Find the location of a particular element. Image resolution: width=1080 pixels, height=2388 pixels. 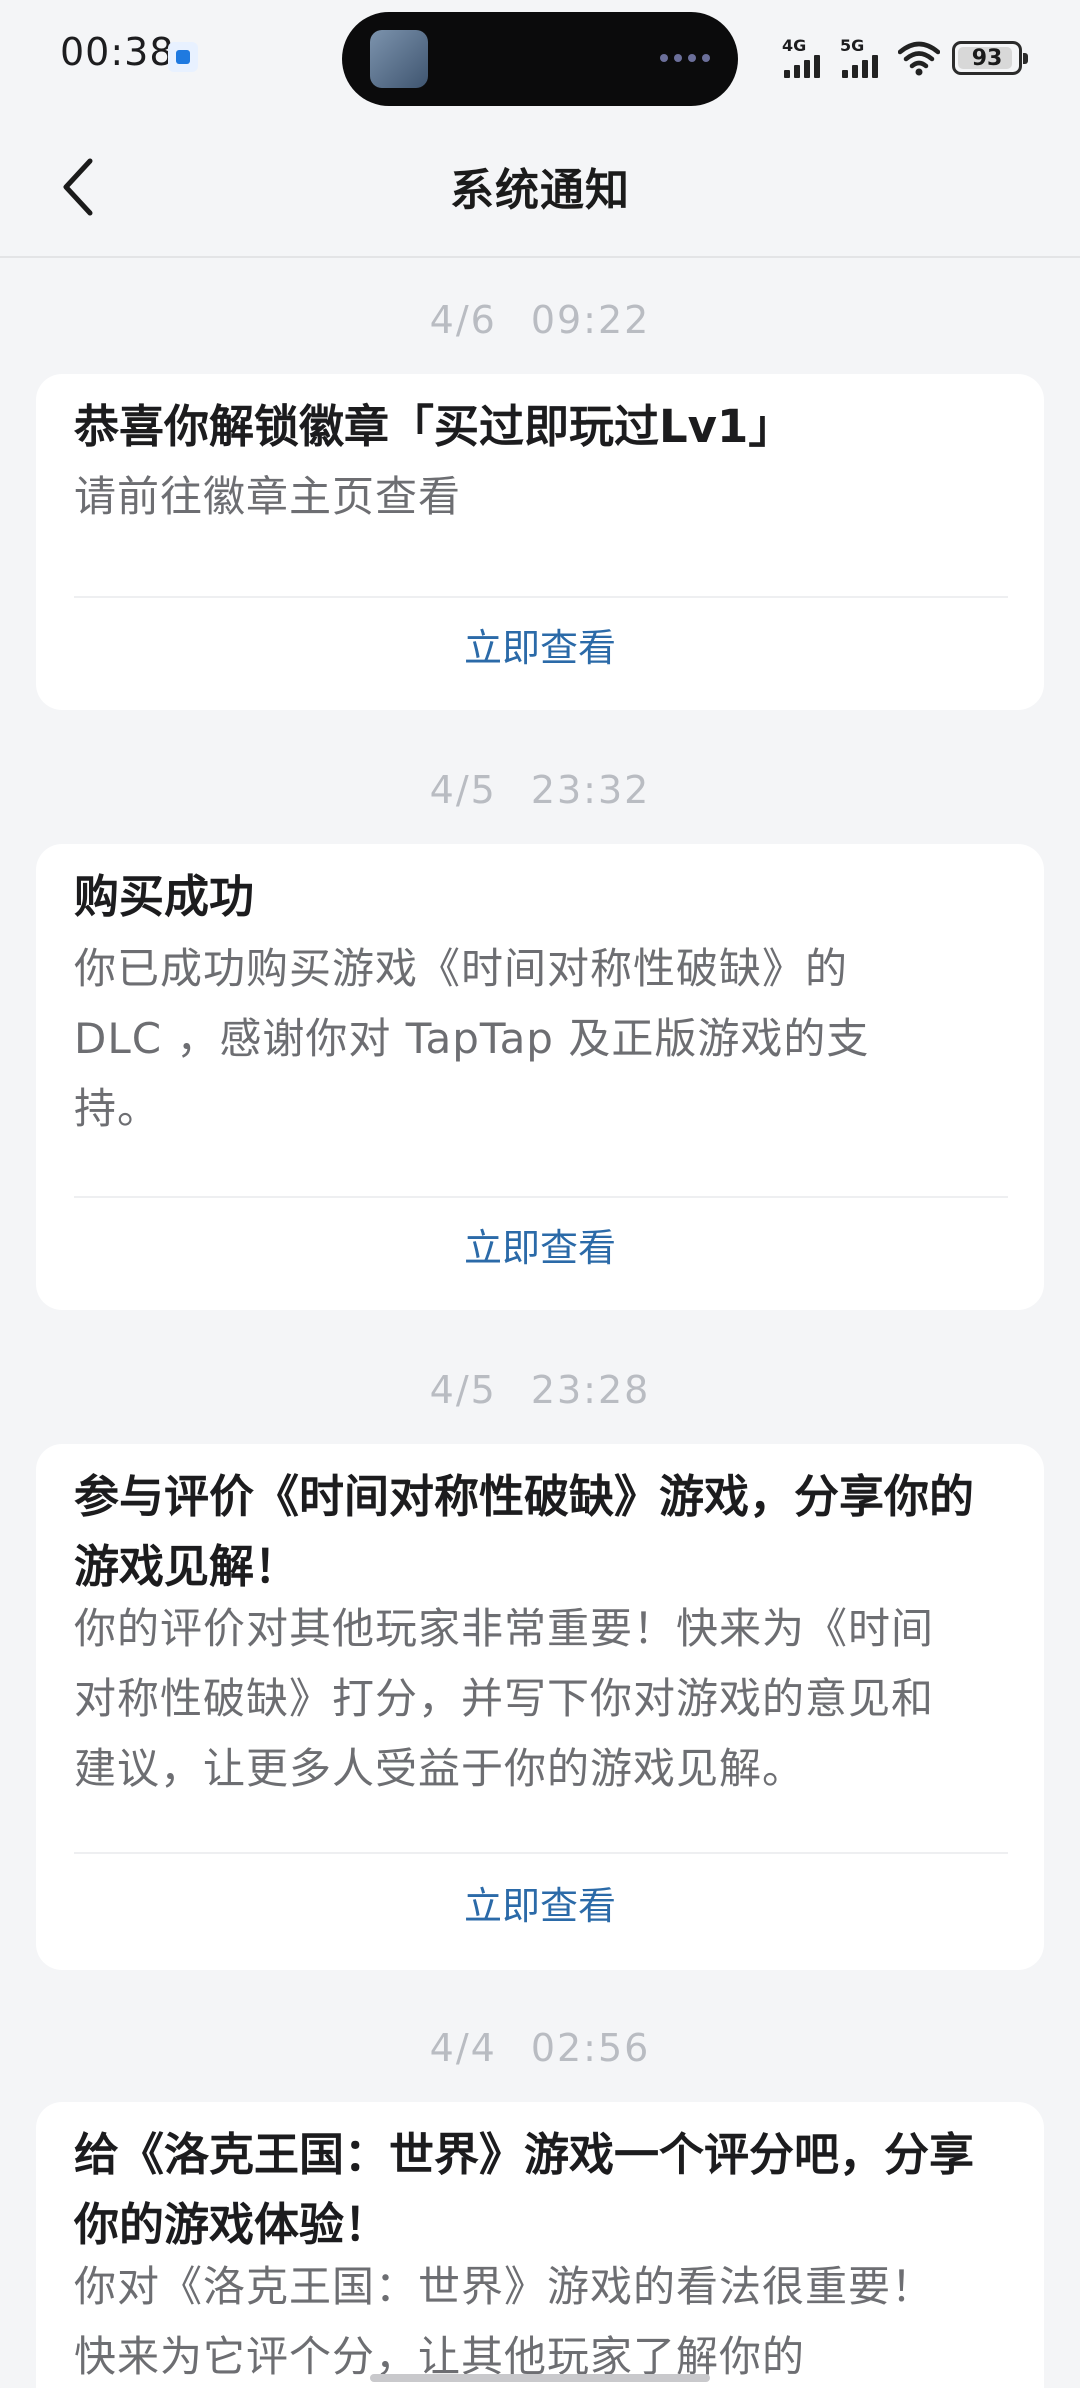

notification-time: 09:22 is located at coordinates (590, 320).